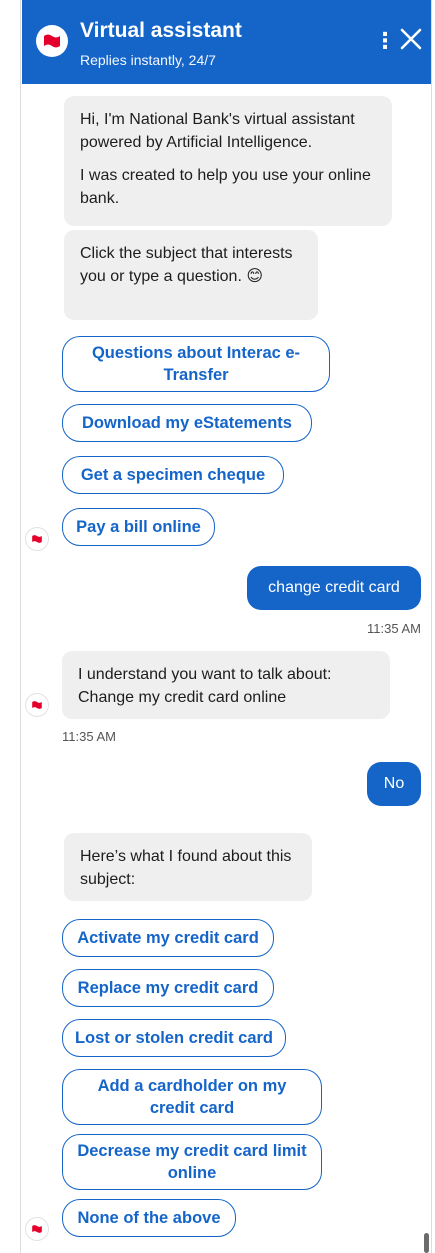 The height and width of the screenshot is (1253, 435). I want to click on chip-specimen-cheque: Get a specimen cheque, so click(173, 475).